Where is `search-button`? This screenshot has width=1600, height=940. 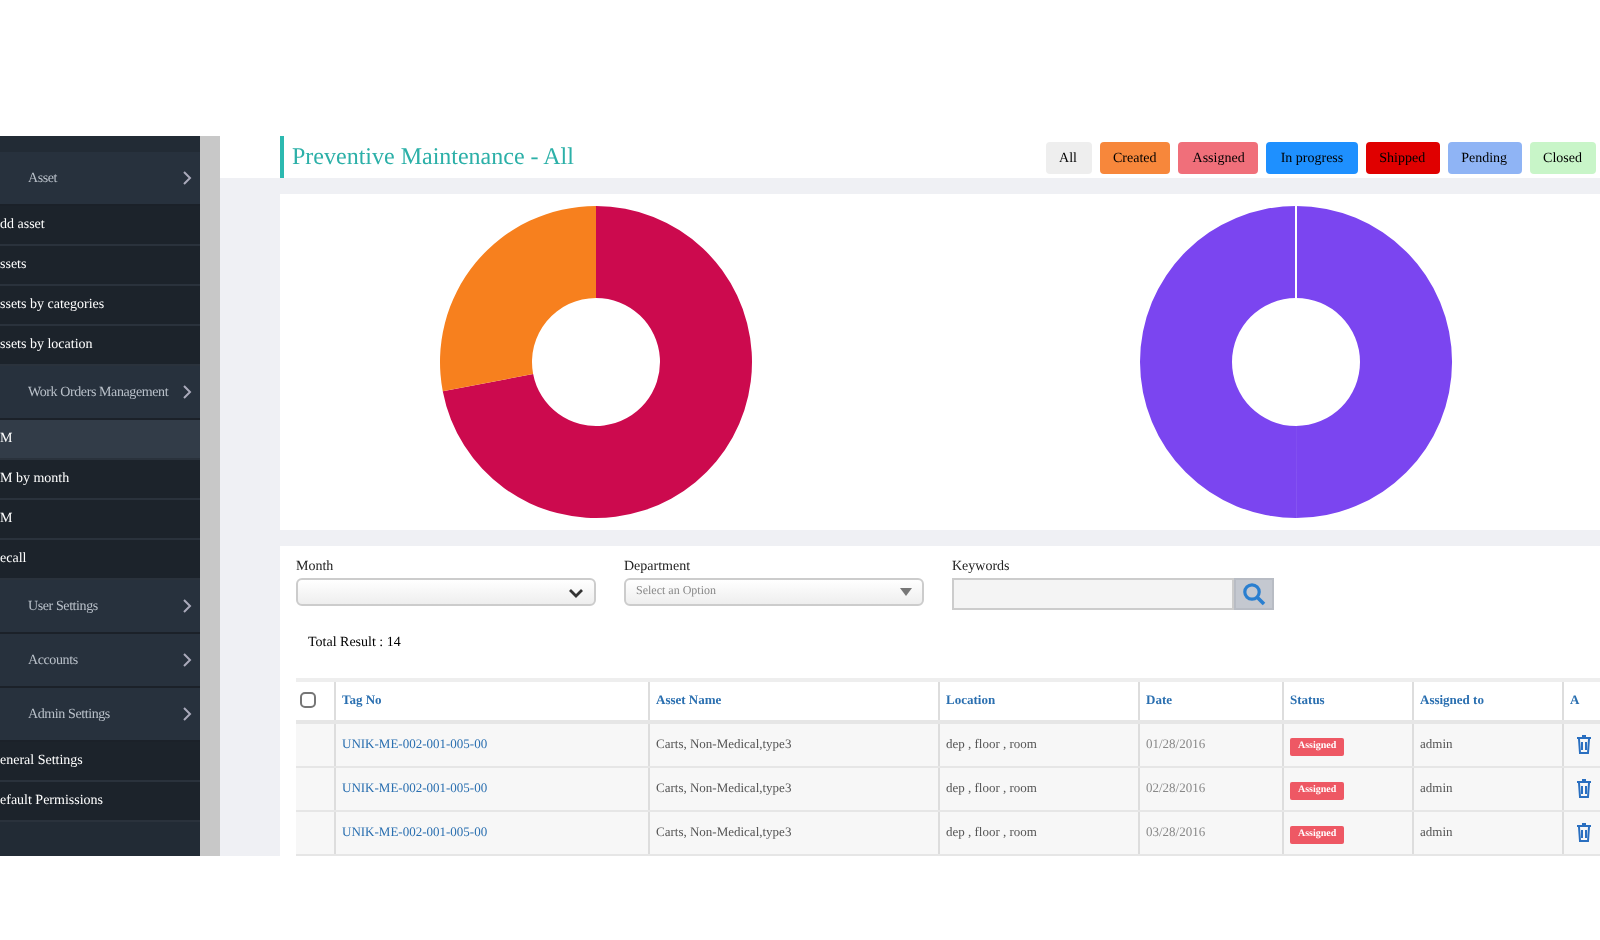 search-button is located at coordinates (1254, 594).